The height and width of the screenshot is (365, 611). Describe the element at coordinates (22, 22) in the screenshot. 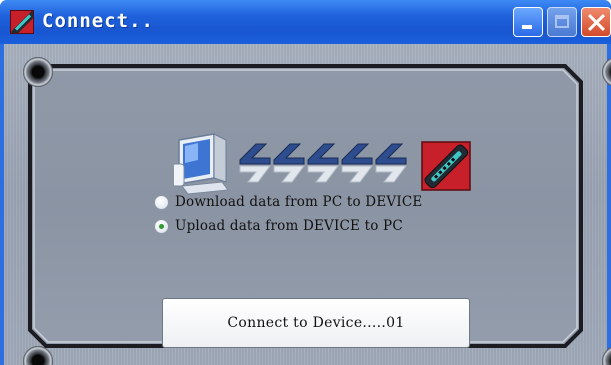

I see `usb-cable-icon` at that location.